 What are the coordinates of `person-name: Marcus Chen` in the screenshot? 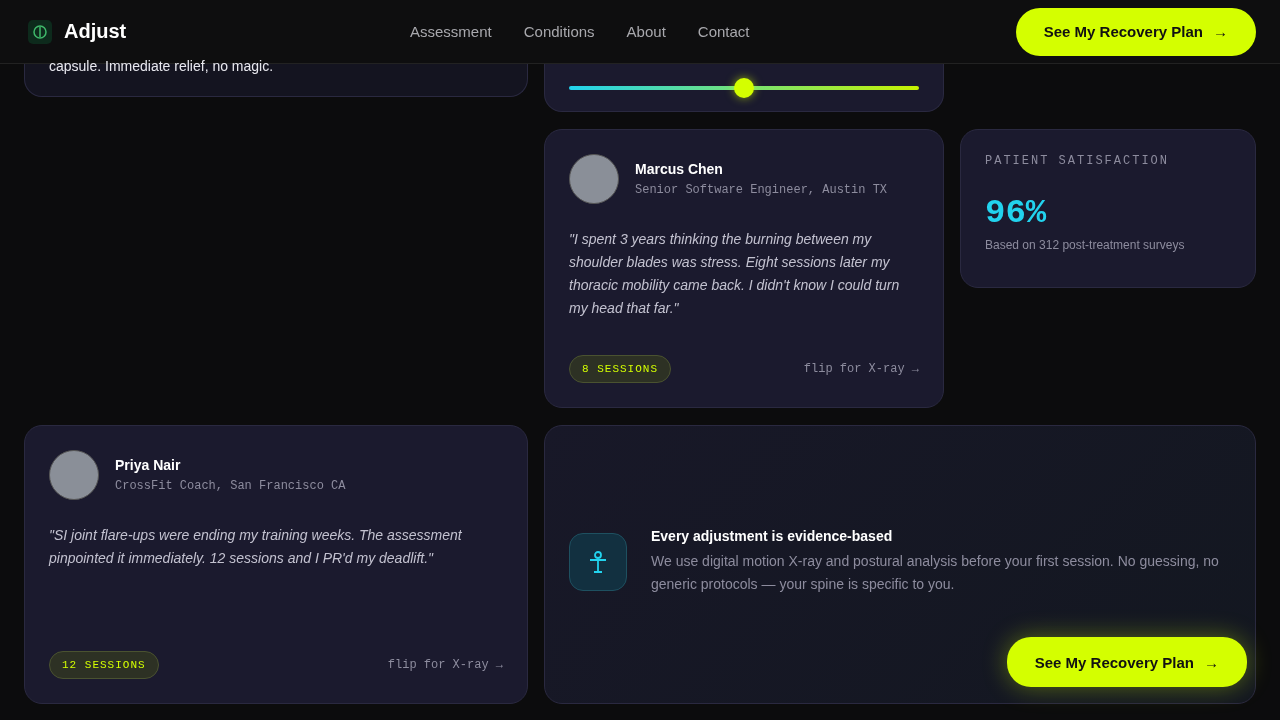 It's located at (679, 169).